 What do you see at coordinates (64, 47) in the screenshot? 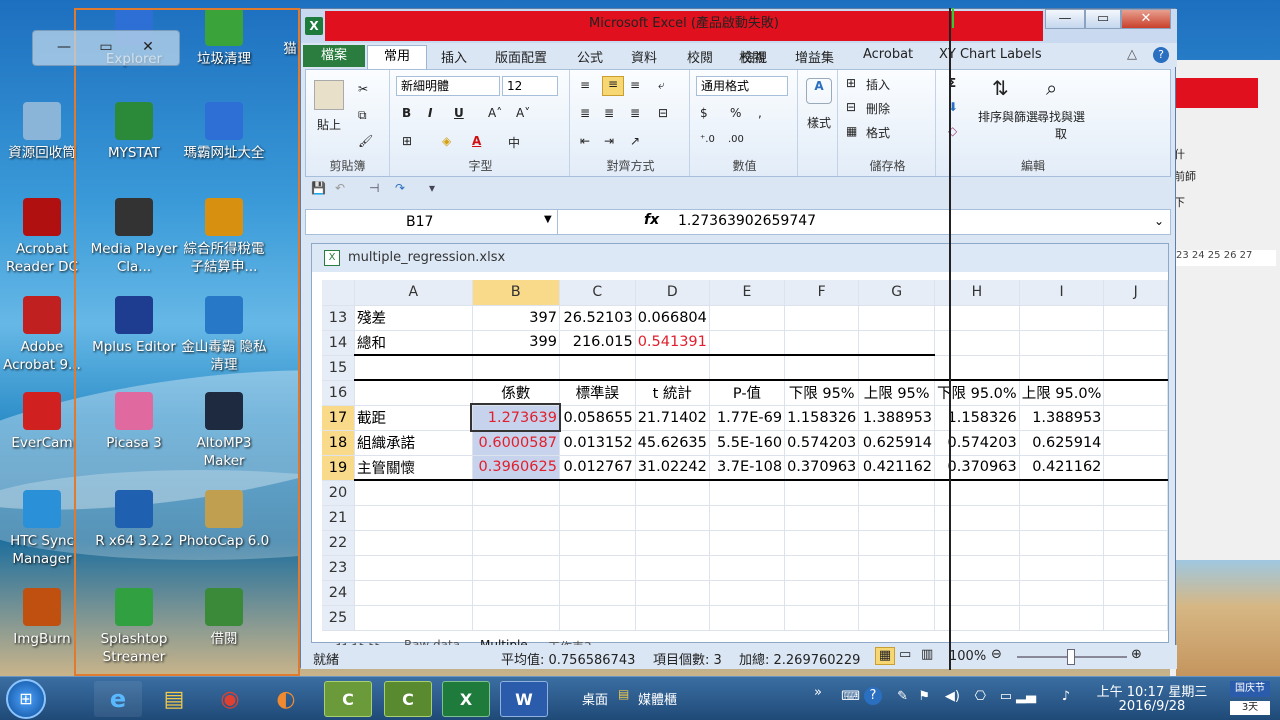
I see `minimize-icon: —` at bounding box center [64, 47].